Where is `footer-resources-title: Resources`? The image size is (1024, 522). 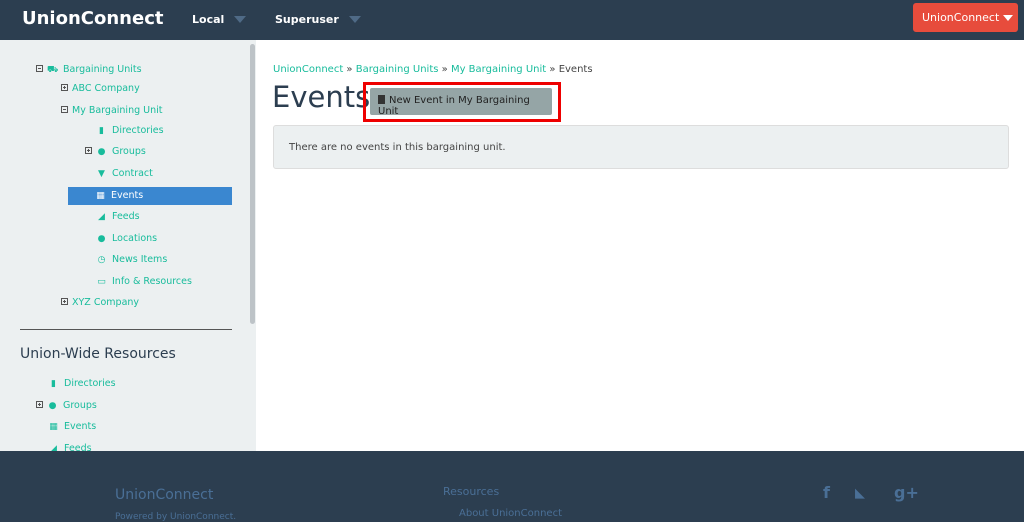 footer-resources-title: Resources is located at coordinates (471, 491).